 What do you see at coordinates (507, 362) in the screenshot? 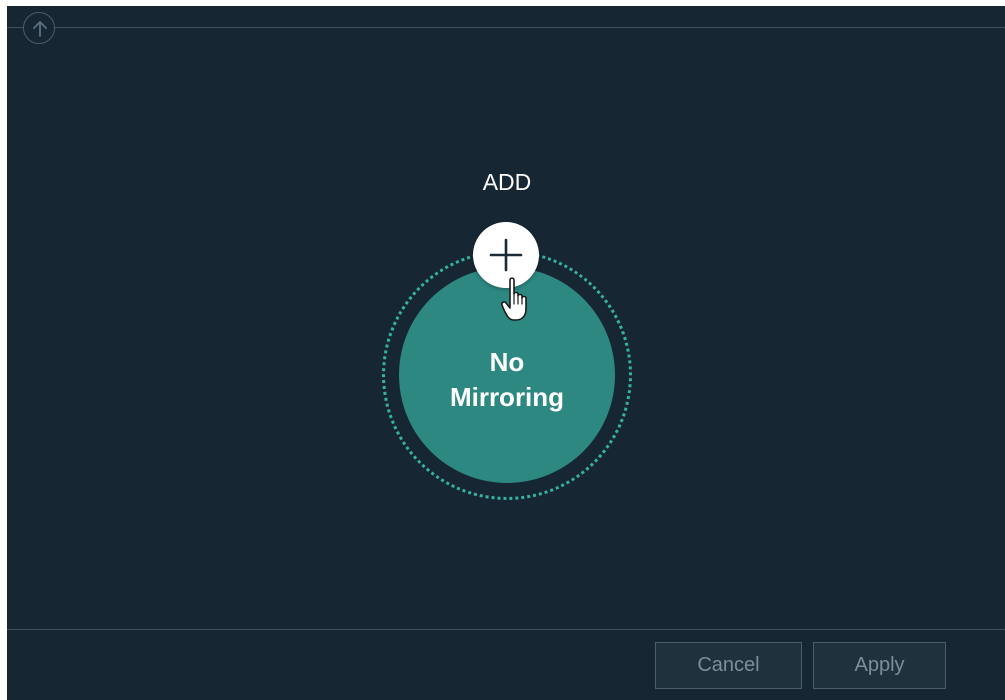
I see `mirroring-status-line1: No` at bounding box center [507, 362].